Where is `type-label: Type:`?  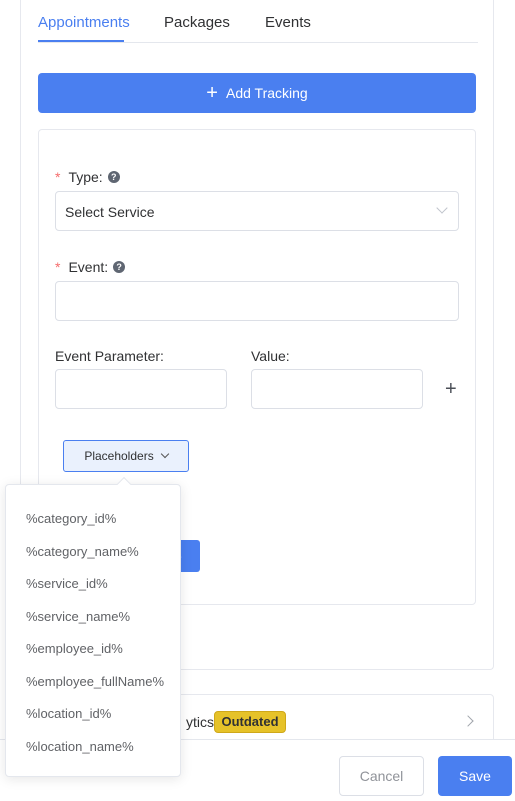 type-label: Type: is located at coordinates (85, 177).